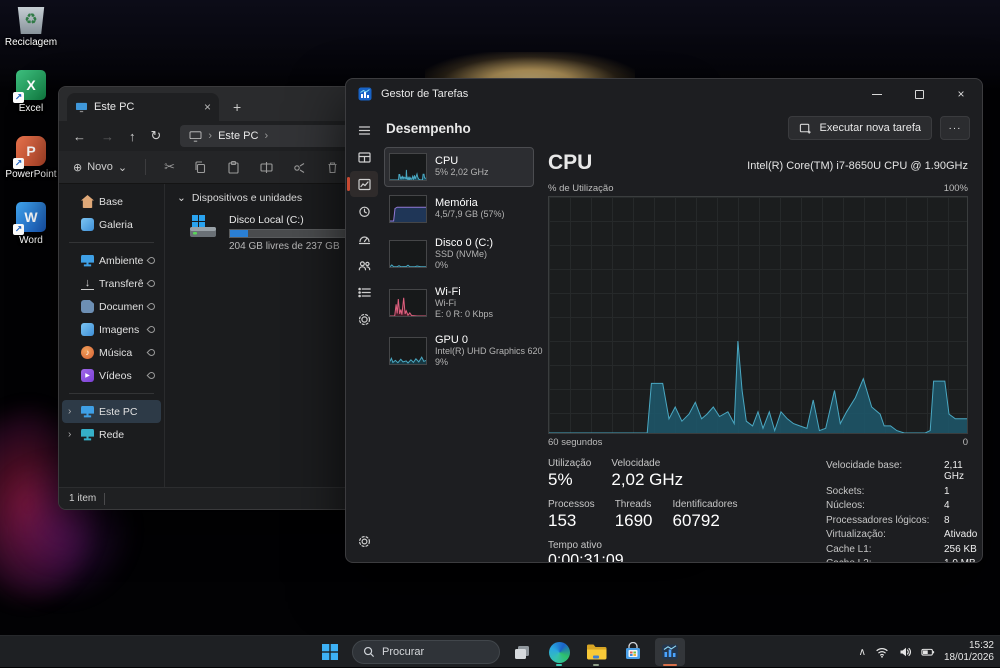 Image resolution: width=1000 pixels, height=668 pixels. Describe the element at coordinates (200, 167) in the screenshot. I see `copy-icon` at that location.